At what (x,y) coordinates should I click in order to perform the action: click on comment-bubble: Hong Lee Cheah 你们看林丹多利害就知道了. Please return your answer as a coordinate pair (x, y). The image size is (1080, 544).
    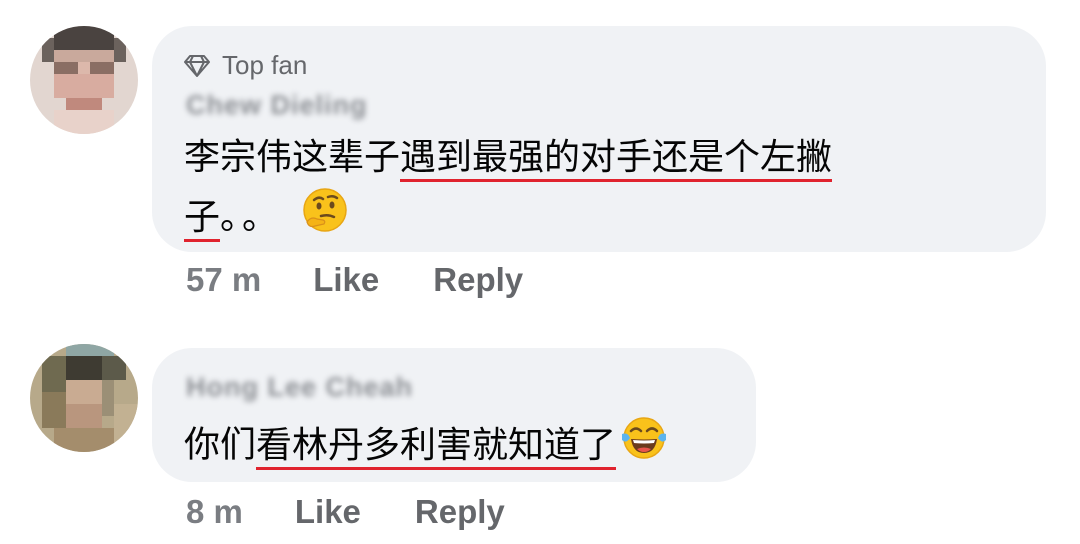
    Looking at the image, I should click on (454, 415).